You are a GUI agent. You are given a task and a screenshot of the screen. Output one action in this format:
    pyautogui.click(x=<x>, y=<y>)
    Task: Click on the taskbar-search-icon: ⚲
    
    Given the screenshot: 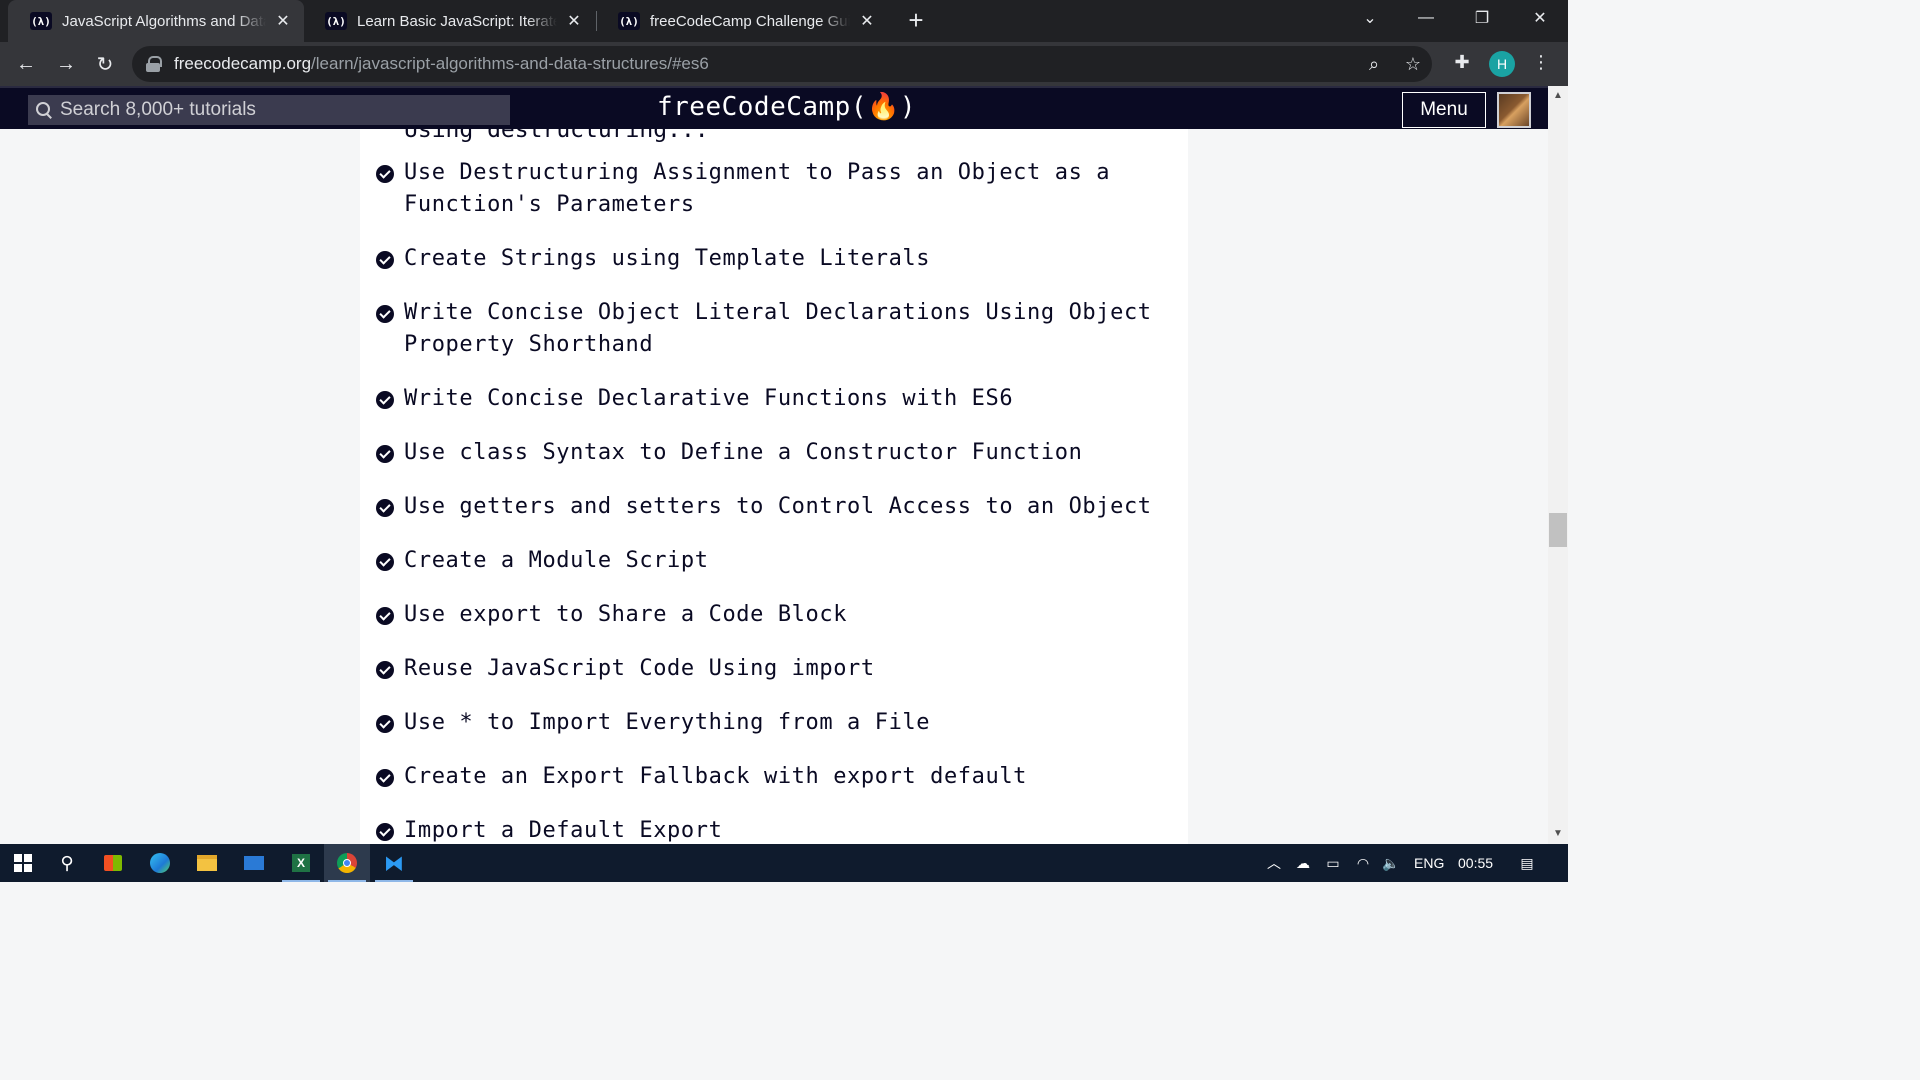 What is the action you would take?
    pyautogui.click(x=67, y=863)
    